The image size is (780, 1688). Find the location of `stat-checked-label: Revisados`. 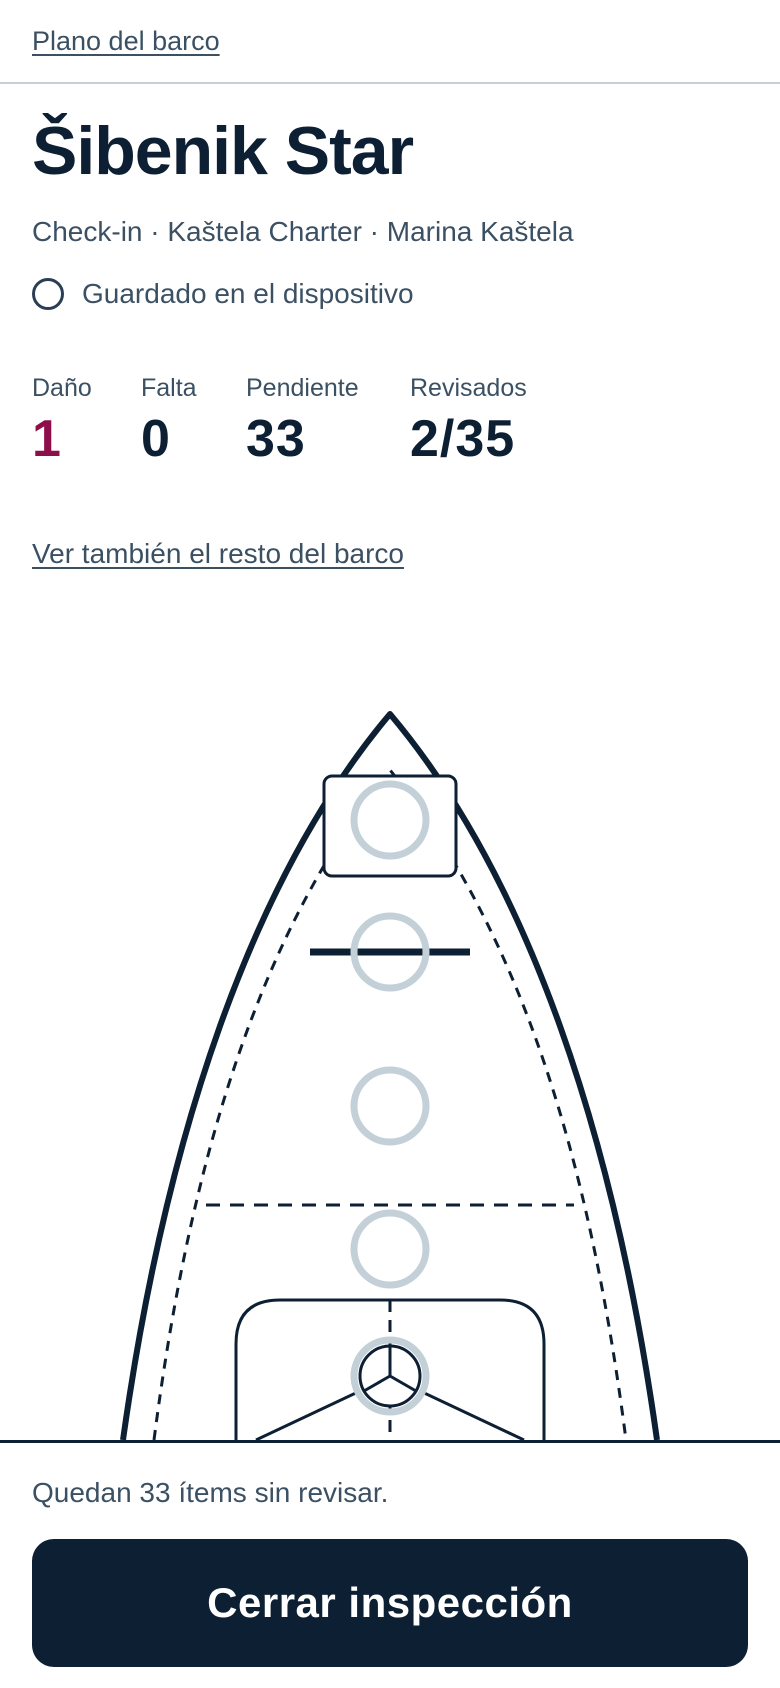

stat-checked-label: Revisados is located at coordinates (468, 388).